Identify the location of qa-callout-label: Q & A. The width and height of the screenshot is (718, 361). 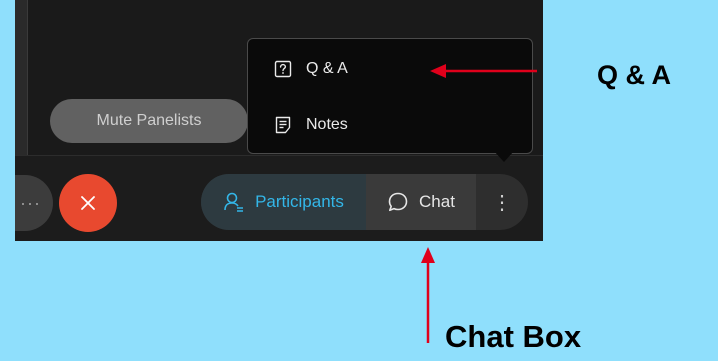
(634, 75).